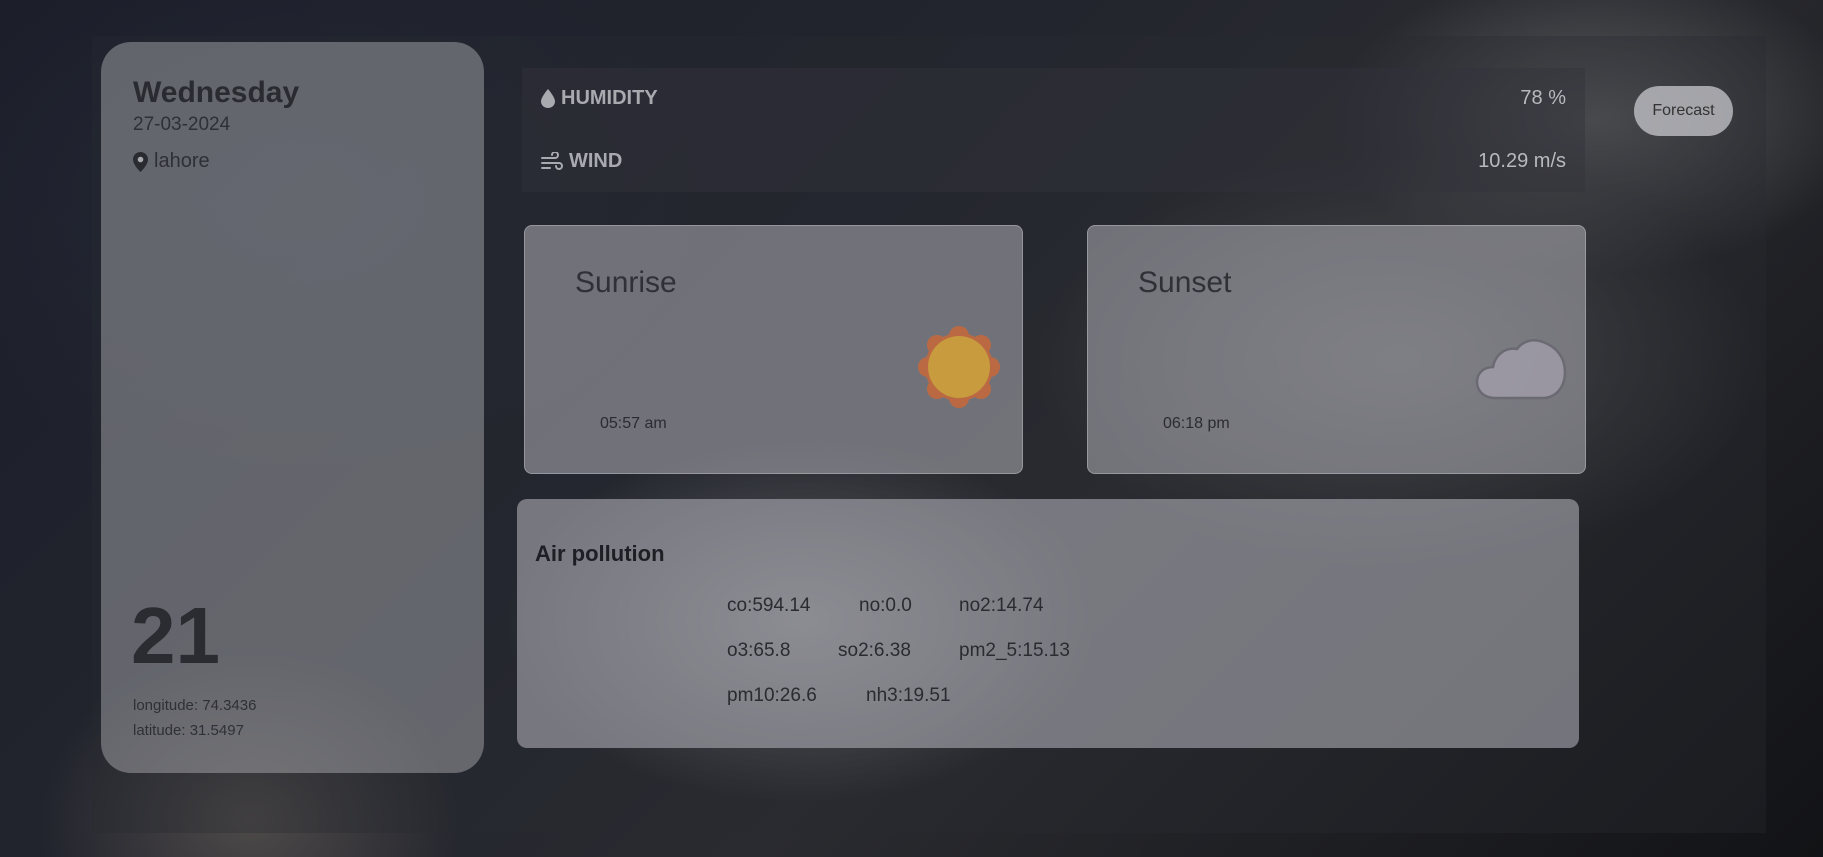 The width and height of the screenshot is (1823, 857). I want to click on pollutant-co: co:594.14, so click(769, 605).